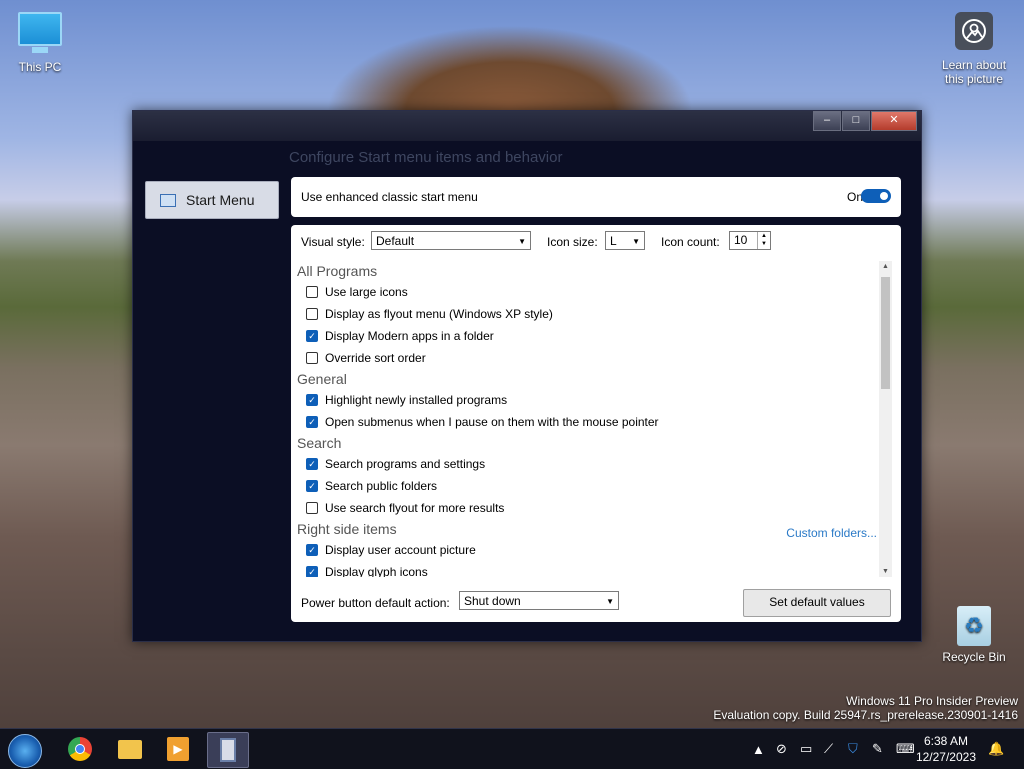 The image size is (1024, 769). What do you see at coordinates (587, 464) in the screenshot?
I see `option-search-programs: ✓ Search programs and settings` at bounding box center [587, 464].